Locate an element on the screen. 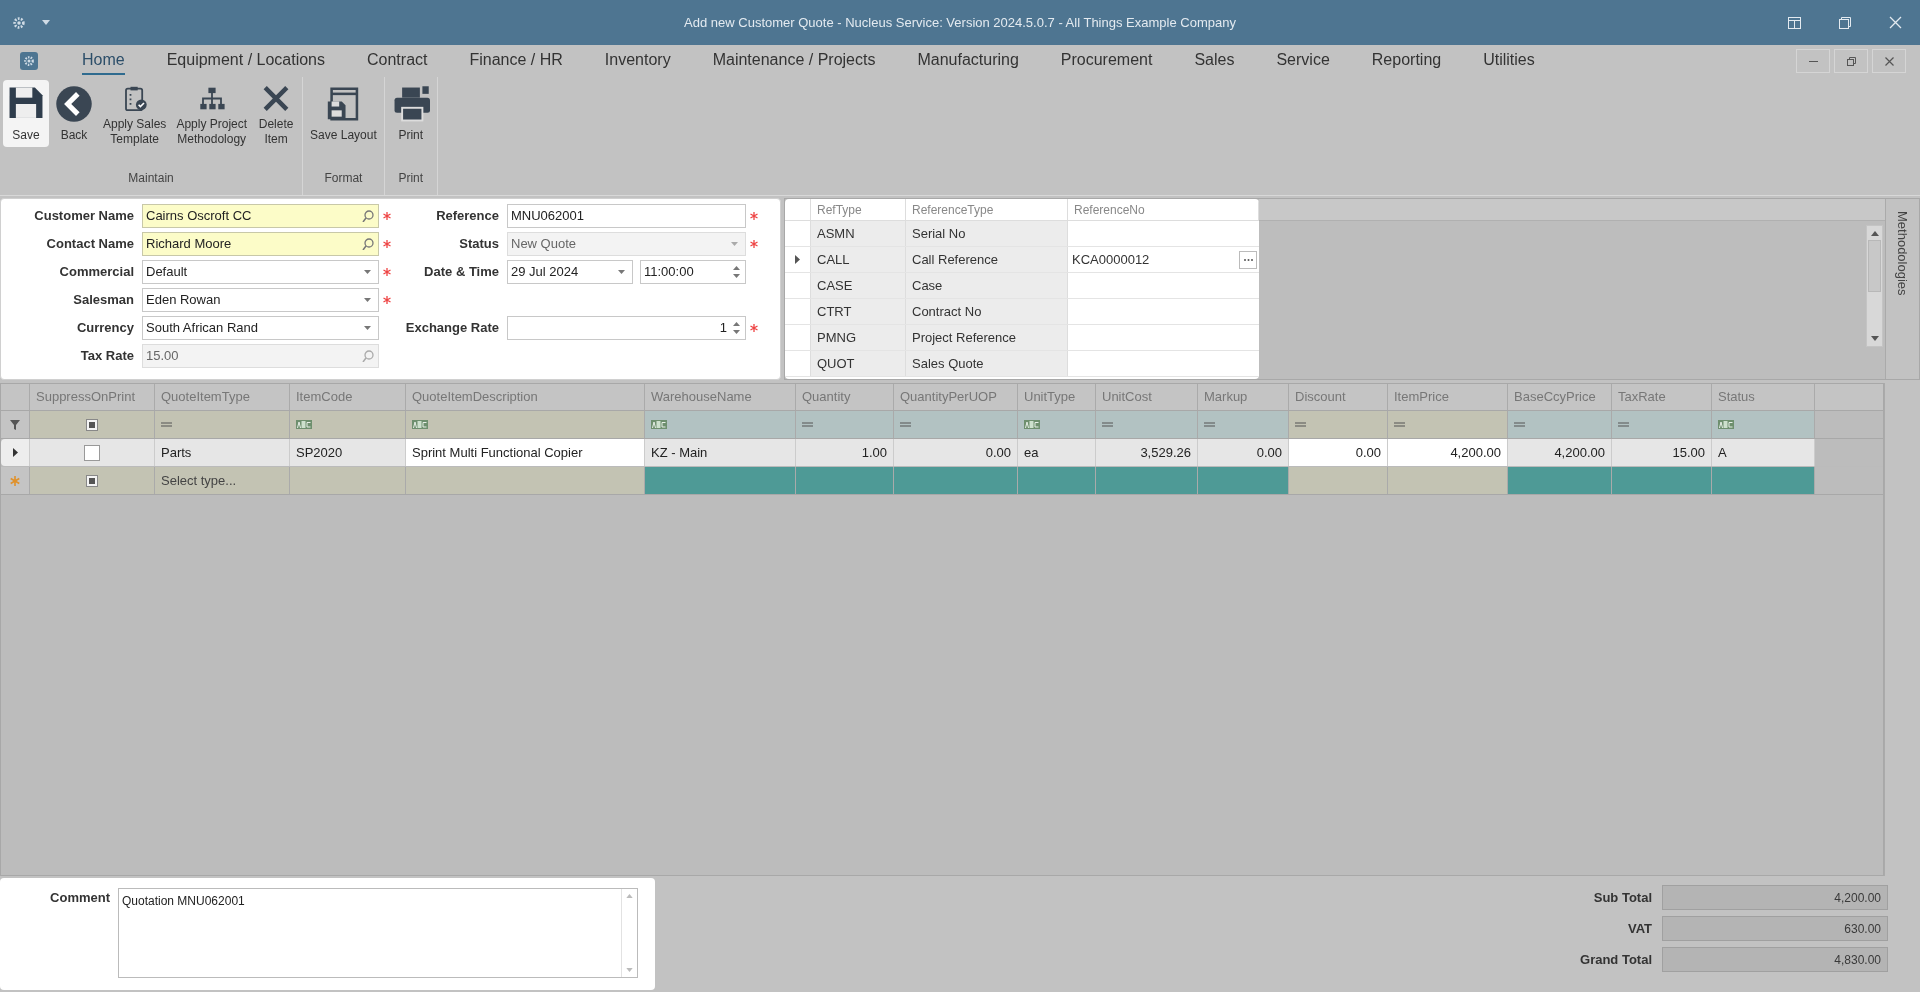 Image resolution: width=1920 pixels, height=992 pixels. app-menu-button is located at coordinates (29, 61).